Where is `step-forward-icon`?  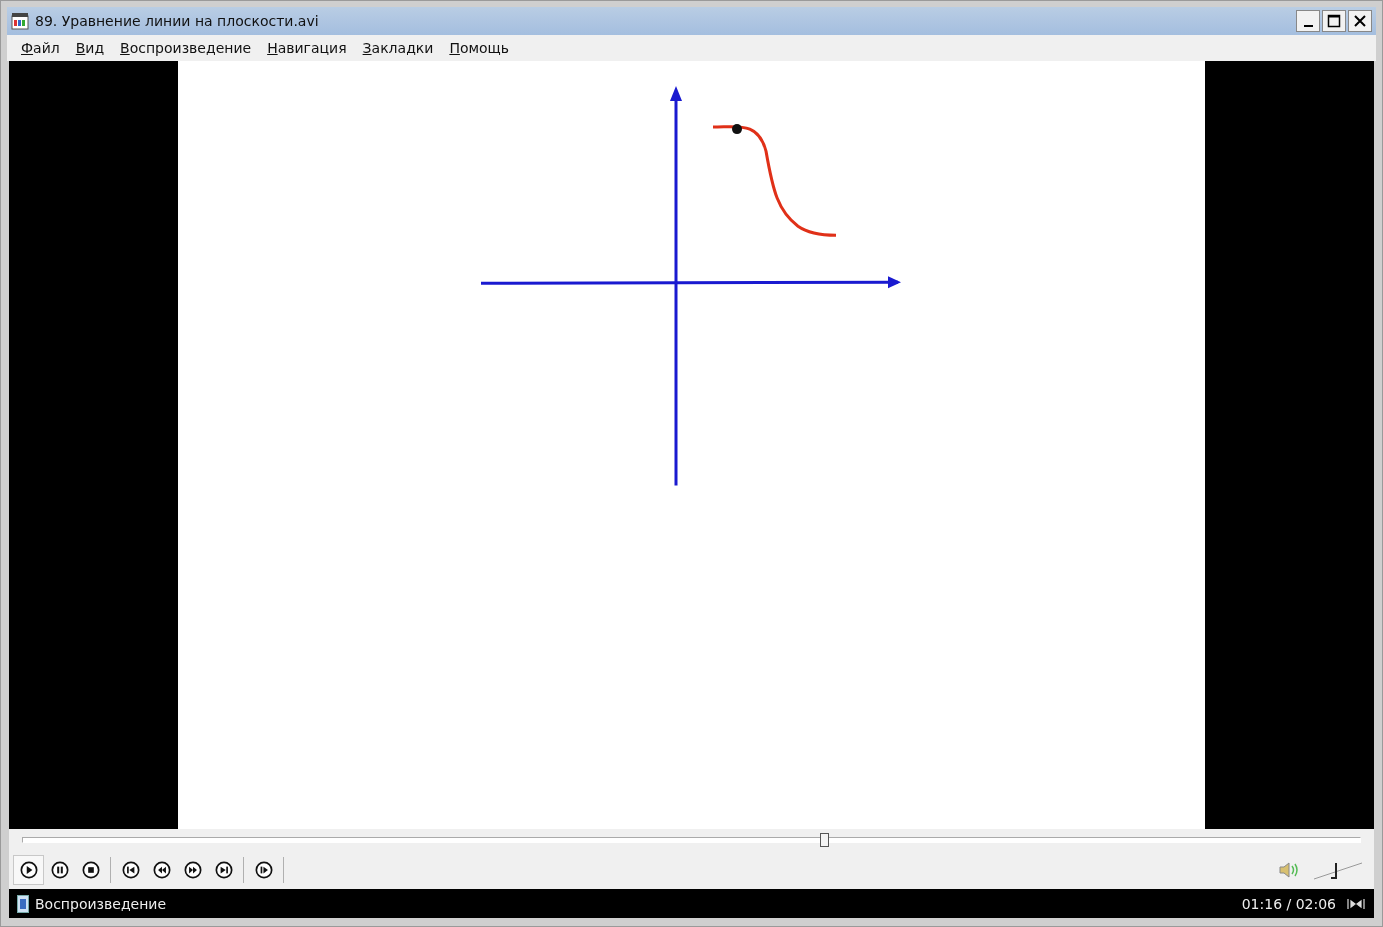
step-forward-icon is located at coordinates (263, 870).